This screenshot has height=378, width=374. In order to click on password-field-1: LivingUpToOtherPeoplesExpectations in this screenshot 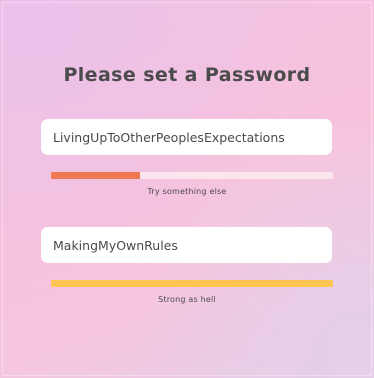, I will do `click(186, 137)`.